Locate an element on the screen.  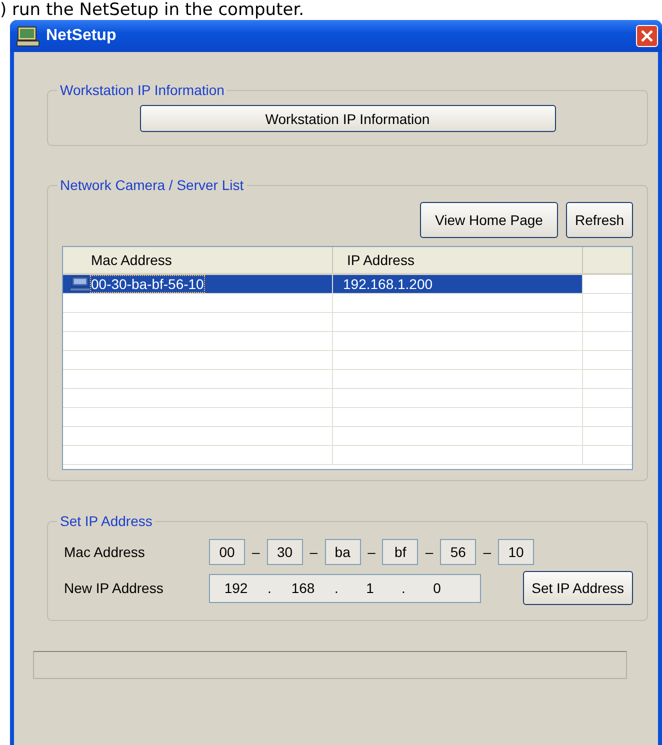
ip-address-field: 192 . 168 . 1 . 0 is located at coordinates (345, 588).